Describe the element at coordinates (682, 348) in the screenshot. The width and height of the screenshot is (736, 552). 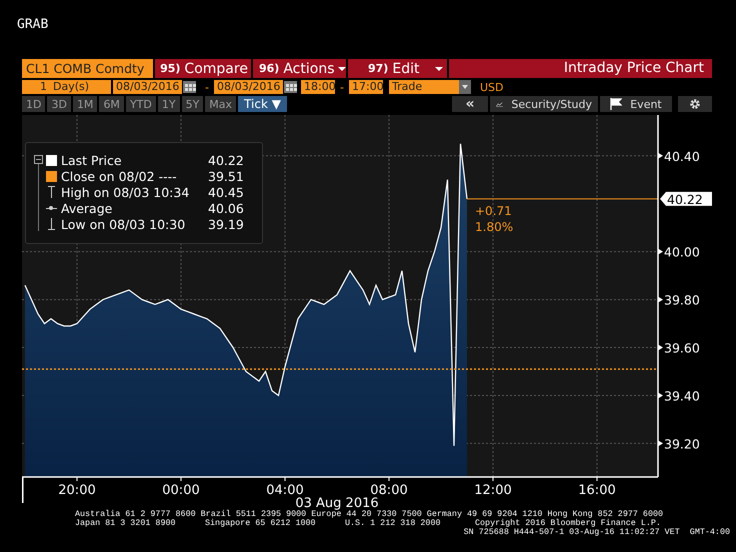
I see `axis-label: 39.60` at that location.